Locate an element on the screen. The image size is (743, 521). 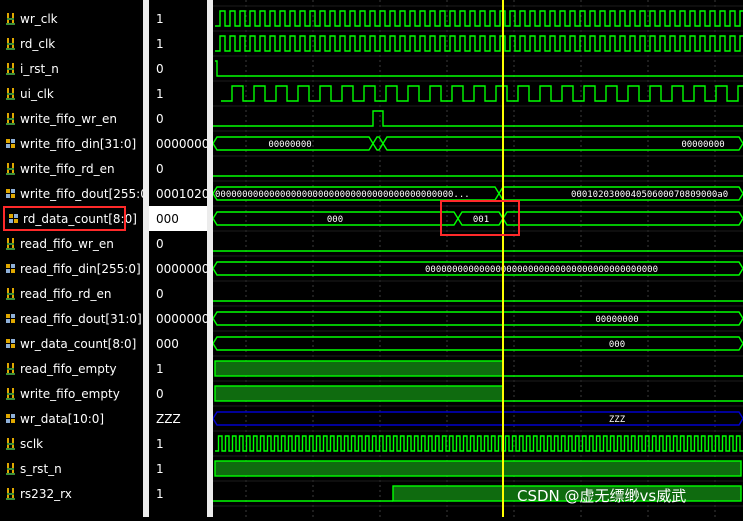
signal-name-row: read_fifo_wr_en is located at coordinates (71, 243).